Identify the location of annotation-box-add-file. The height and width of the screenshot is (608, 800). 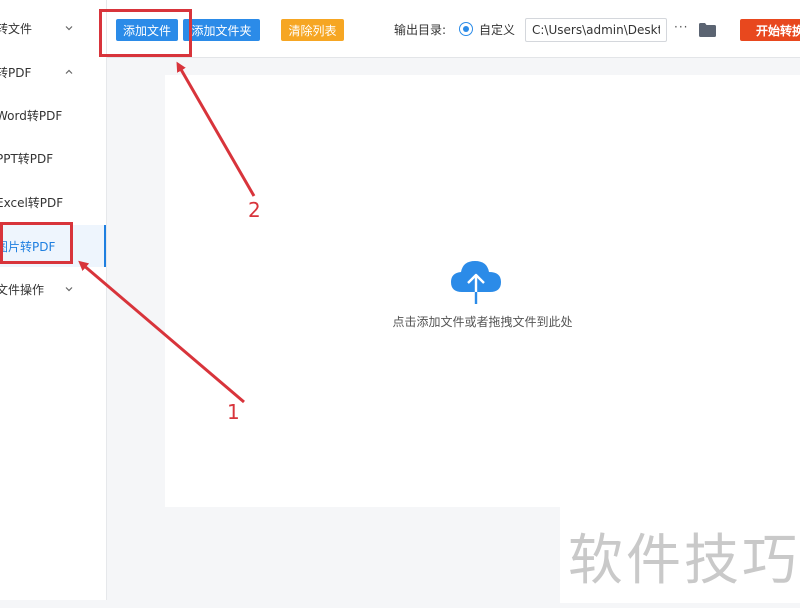
(145, 33).